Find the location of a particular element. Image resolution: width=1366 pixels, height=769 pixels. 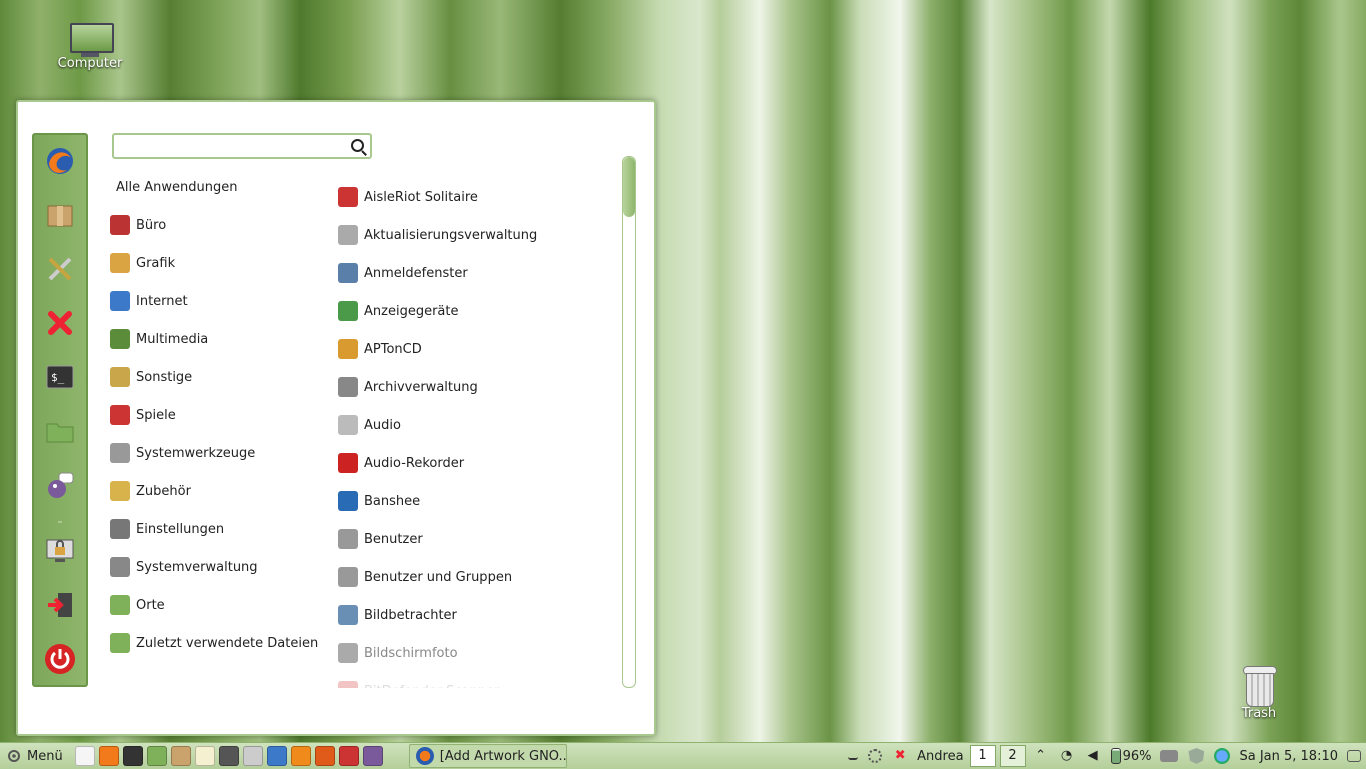

category-item: Sonstige is located at coordinates (215, 377).